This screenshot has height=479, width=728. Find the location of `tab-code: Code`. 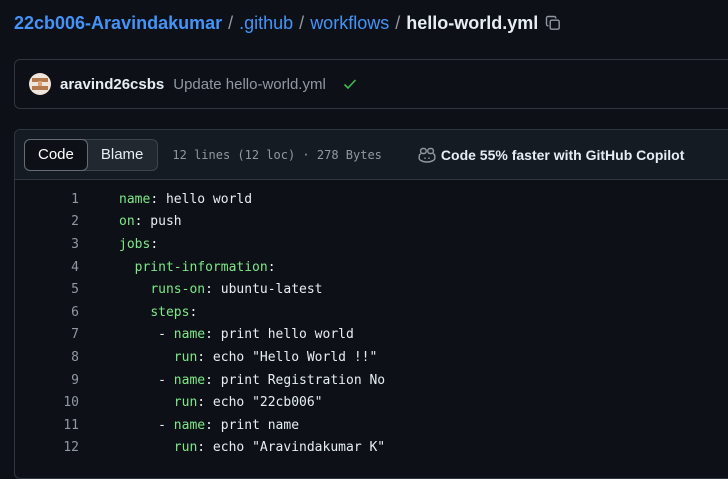

tab-code: Code is located at coordinates (56, 154).